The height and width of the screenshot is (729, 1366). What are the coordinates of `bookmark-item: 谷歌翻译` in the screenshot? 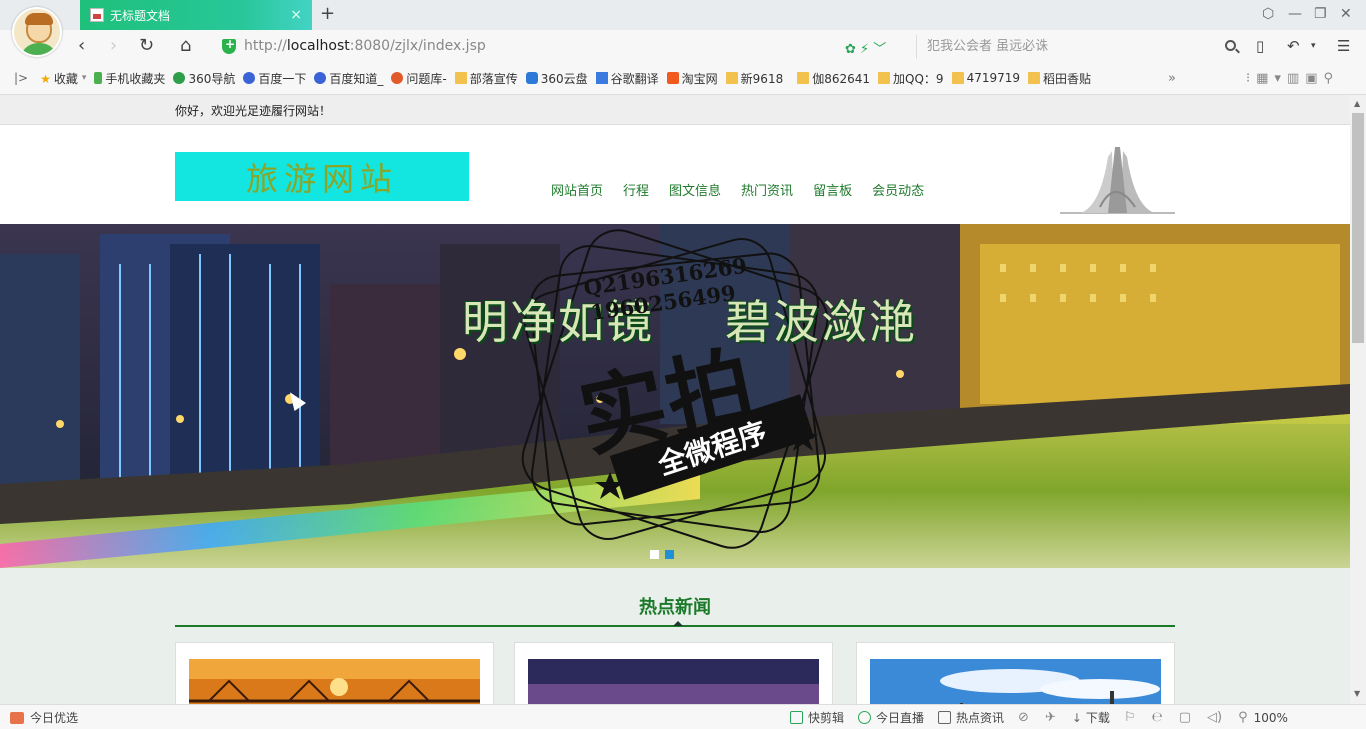 It's located at (627, 78).